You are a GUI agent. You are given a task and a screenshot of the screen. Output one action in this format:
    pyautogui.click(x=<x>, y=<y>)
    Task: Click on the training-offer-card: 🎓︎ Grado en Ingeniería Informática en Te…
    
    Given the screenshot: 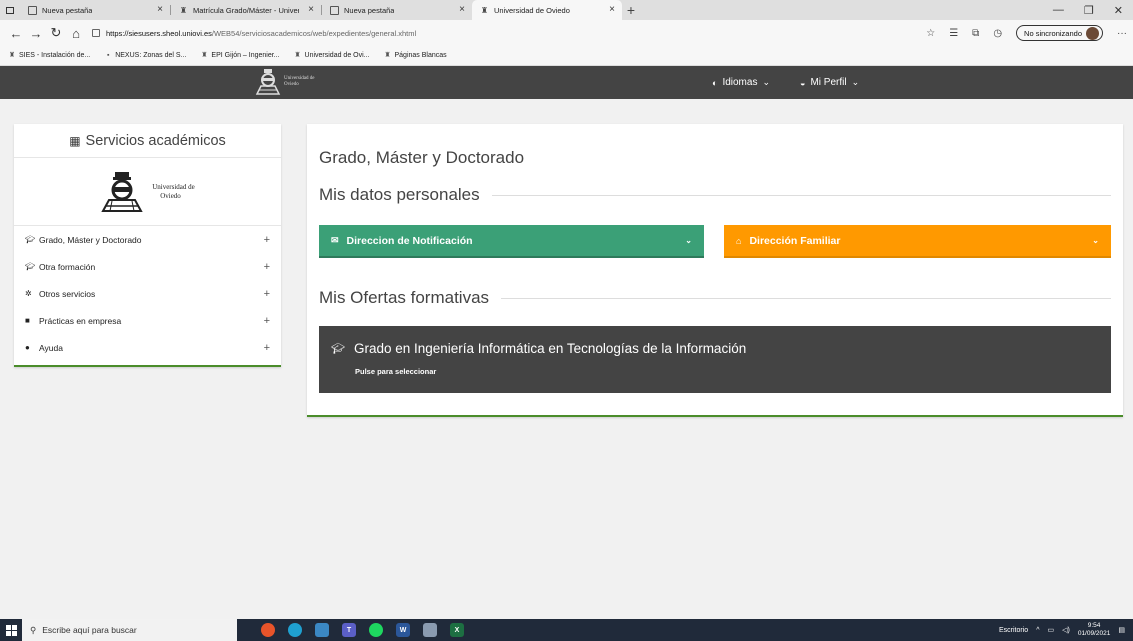 What is the action you would take?
    pyautogui.click(x=715, y=359)
    